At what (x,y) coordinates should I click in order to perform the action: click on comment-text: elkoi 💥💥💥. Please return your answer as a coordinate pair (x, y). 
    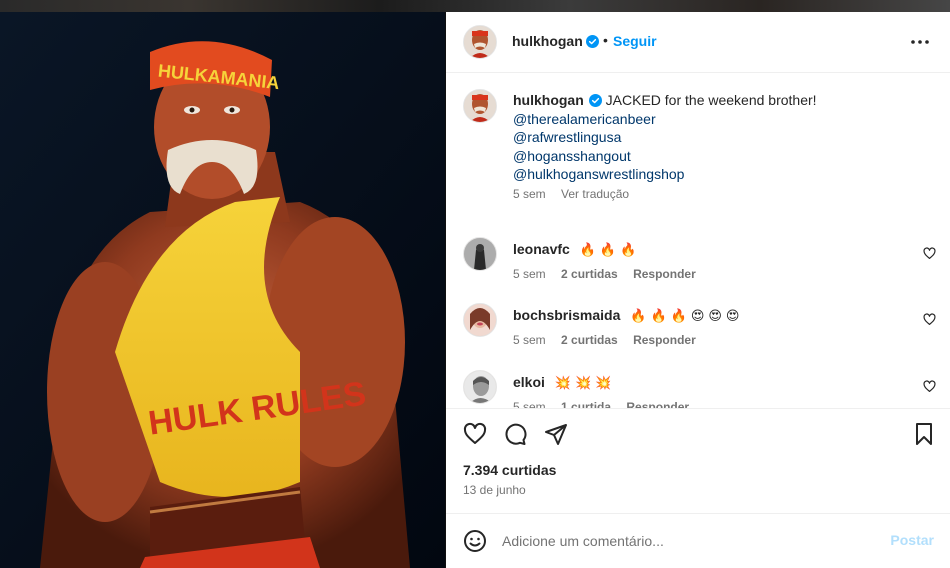
    Looking at the image, I should click on (564, 382).